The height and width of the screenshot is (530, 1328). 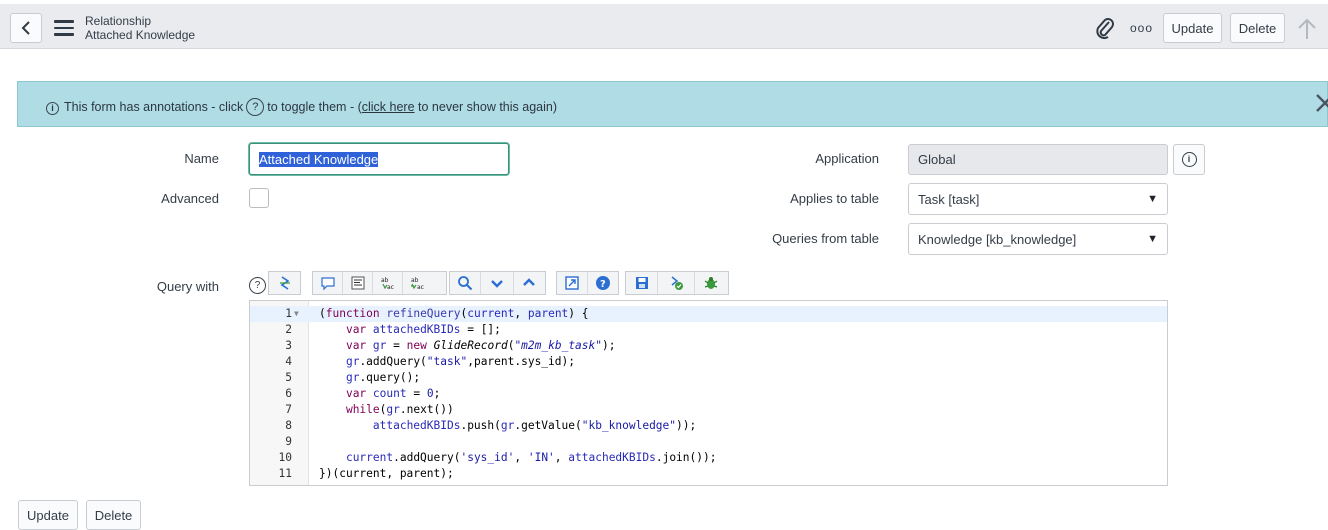 I want to click on save-script-button, so click(x=642, y=283).